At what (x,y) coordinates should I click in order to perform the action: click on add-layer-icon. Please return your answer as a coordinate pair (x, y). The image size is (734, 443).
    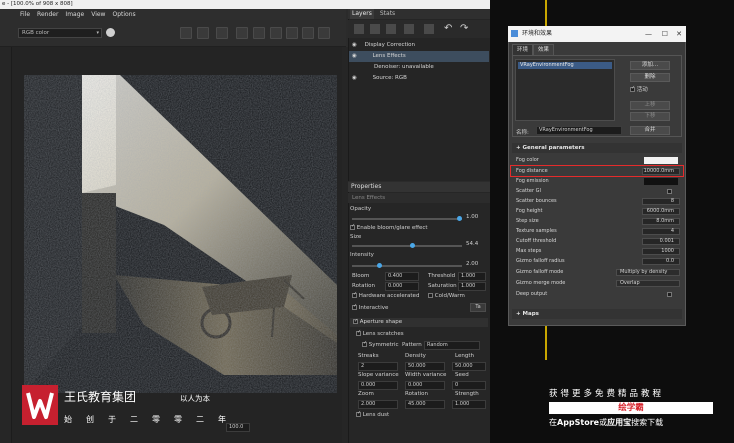
    Looking at the image, I should click on (359, 29).